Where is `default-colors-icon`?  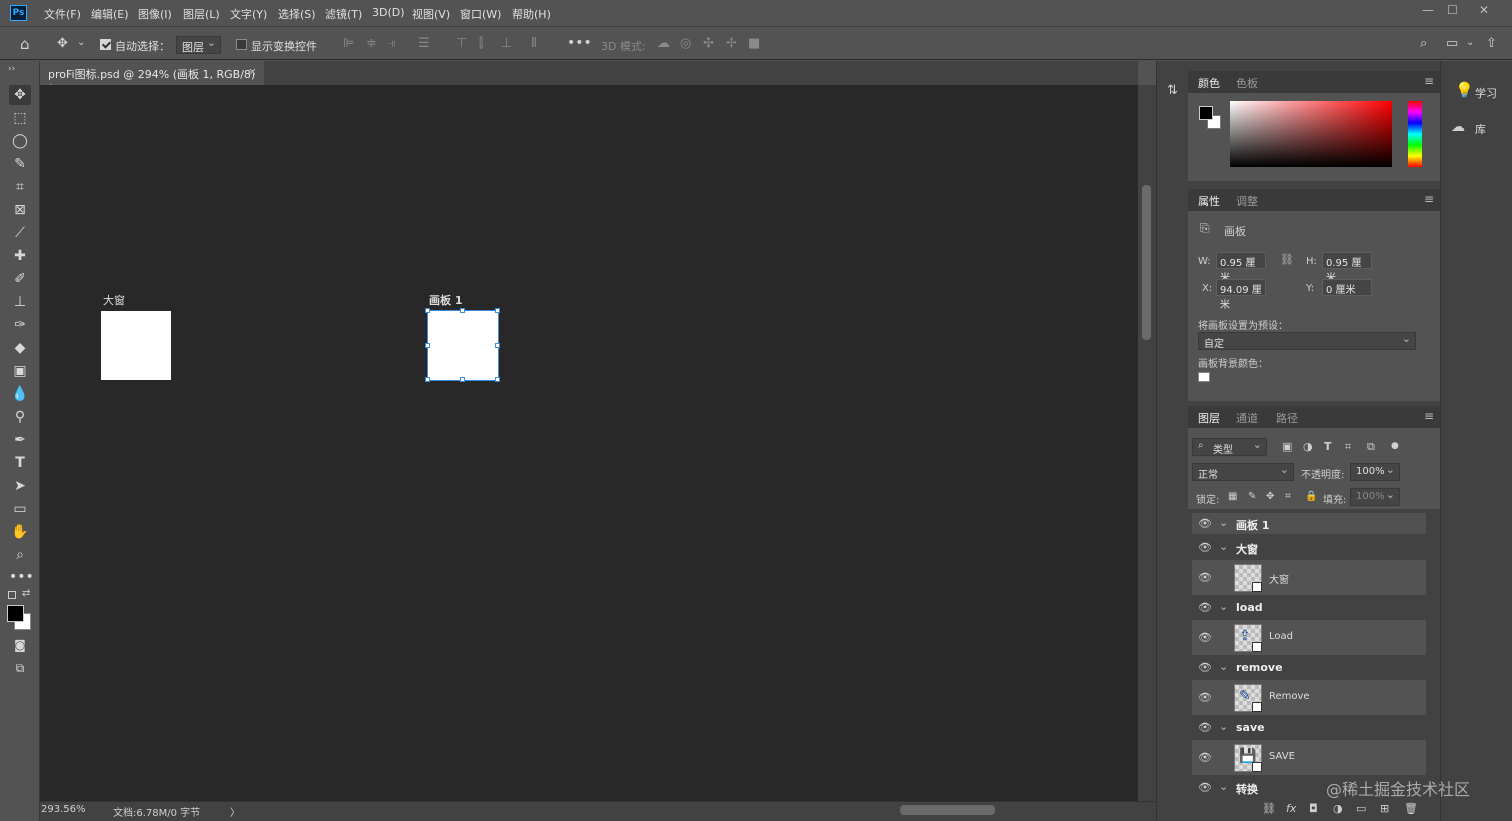 default-colors-icon is located at coordinates (12, 595).